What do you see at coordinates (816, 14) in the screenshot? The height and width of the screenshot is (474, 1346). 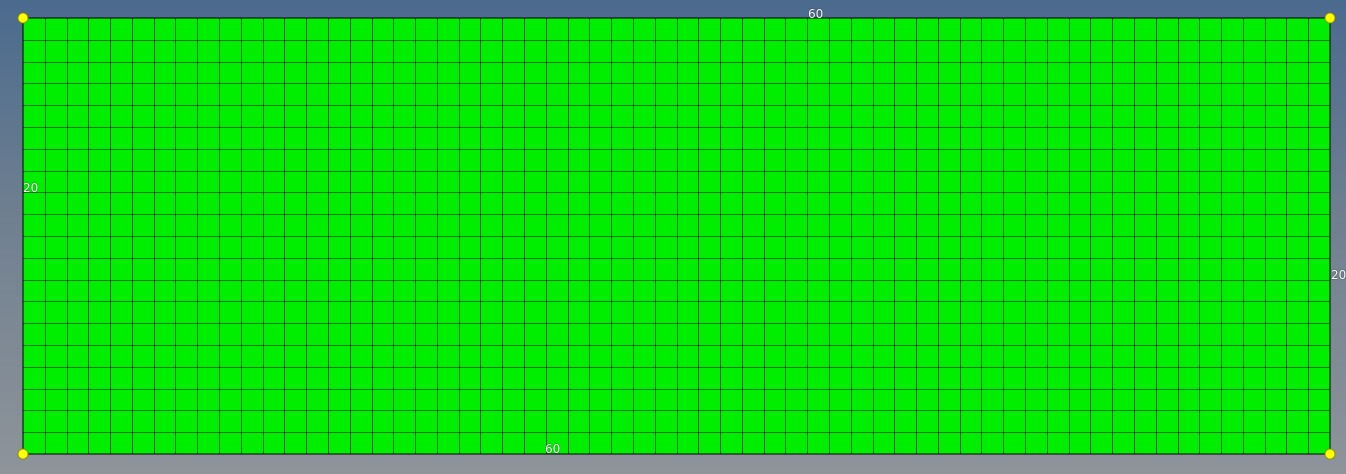 I see `edge-label-top: 60` at bounding box center [816, 14].